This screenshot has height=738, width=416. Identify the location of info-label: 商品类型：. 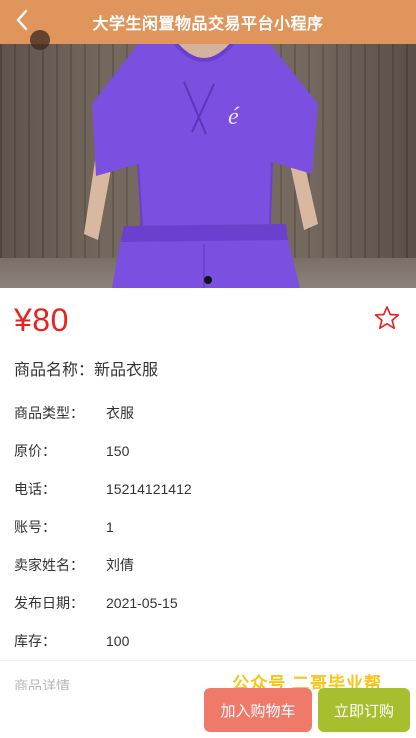
(49, 413).